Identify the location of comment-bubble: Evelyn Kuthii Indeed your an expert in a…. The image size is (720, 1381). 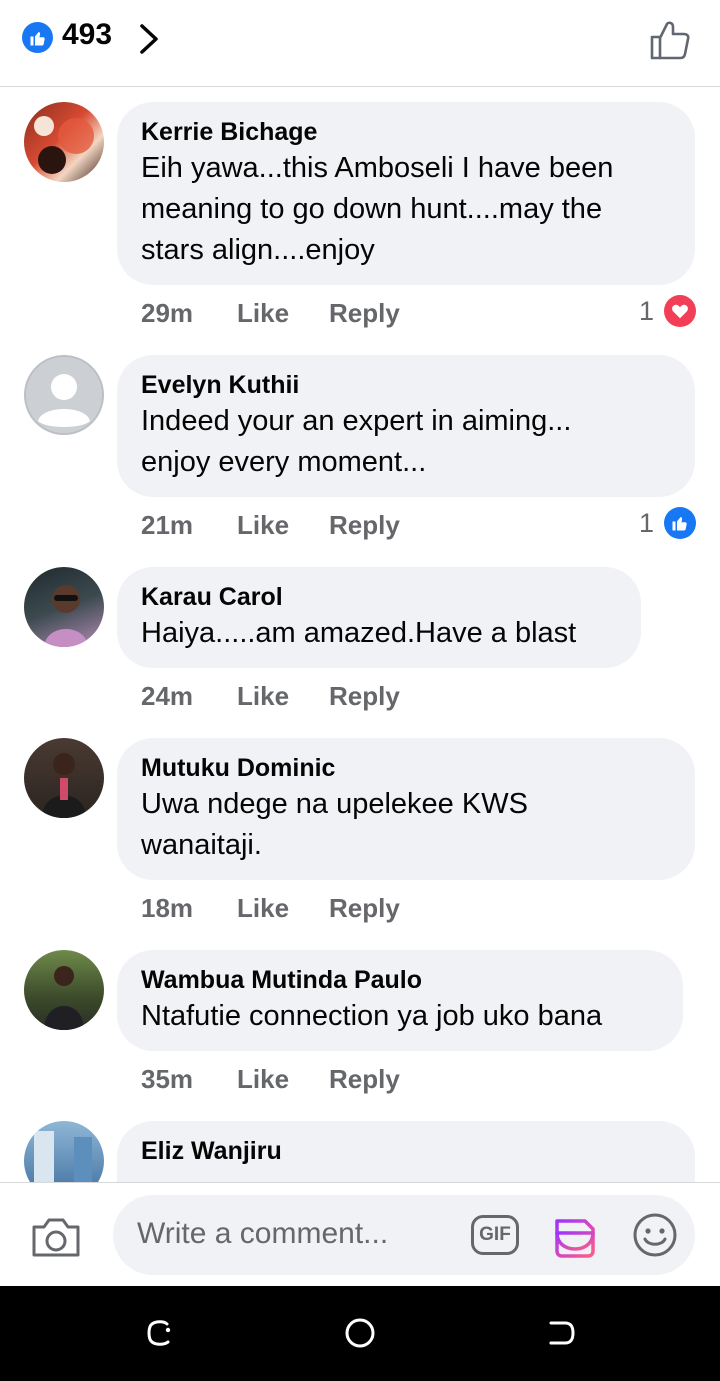
(406, 426).